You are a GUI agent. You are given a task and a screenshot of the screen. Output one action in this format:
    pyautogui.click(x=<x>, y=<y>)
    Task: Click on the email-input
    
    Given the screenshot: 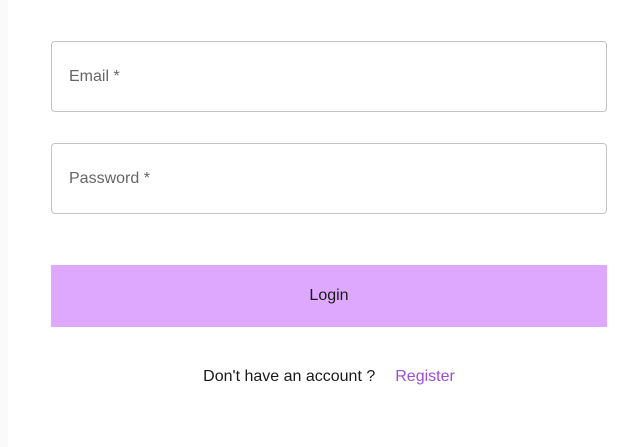 What is the action you would take?
    pyautogui.click(x=329, y=76)
    